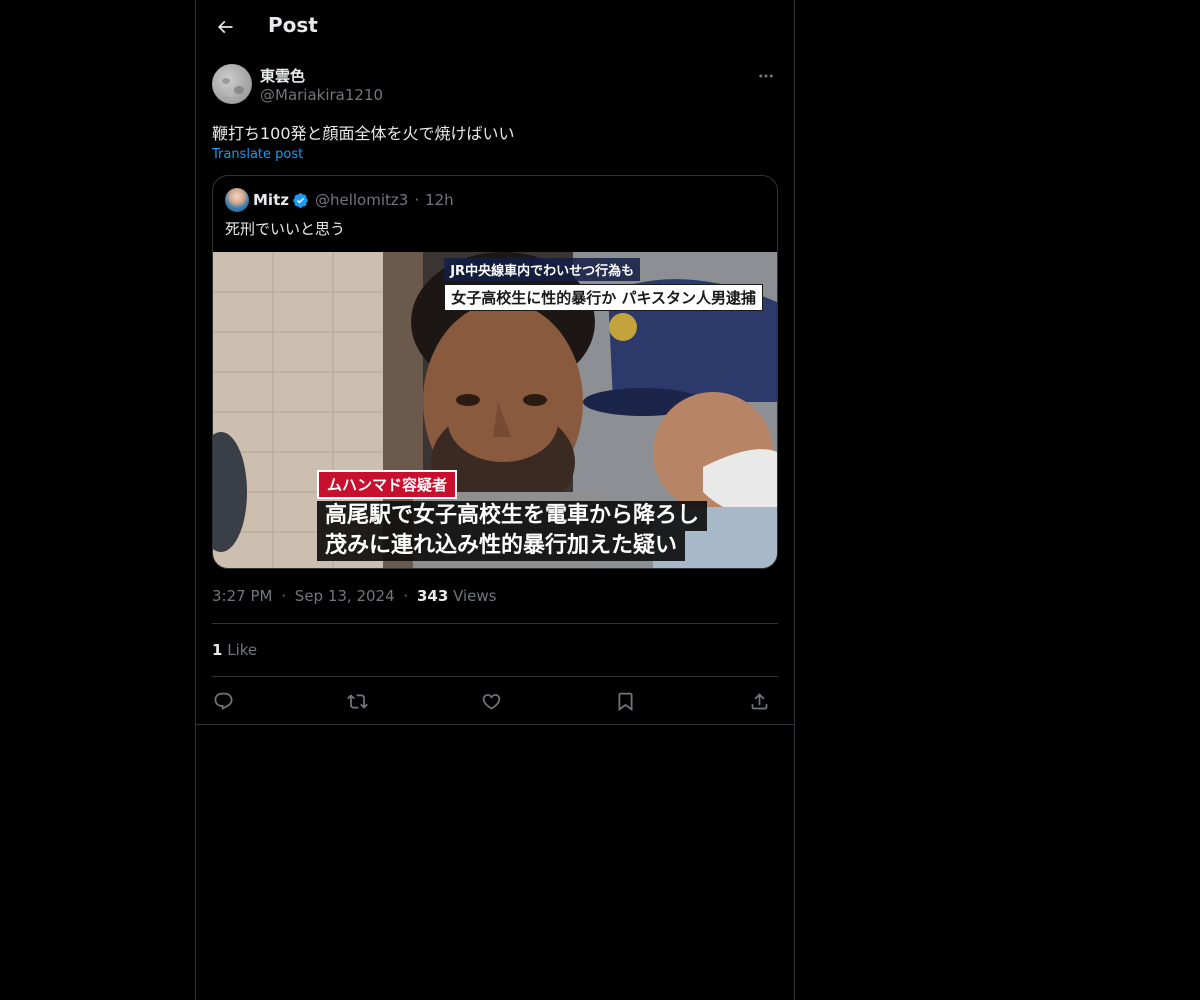 The height and width of the screenshot is (1000, 1200). I want to click on author-handle: @Mariakira1210, so click(321, 95).